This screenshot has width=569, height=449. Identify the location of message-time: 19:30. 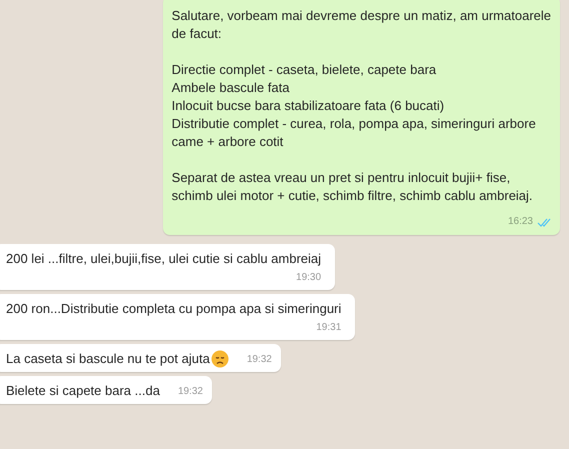
(309, 278).